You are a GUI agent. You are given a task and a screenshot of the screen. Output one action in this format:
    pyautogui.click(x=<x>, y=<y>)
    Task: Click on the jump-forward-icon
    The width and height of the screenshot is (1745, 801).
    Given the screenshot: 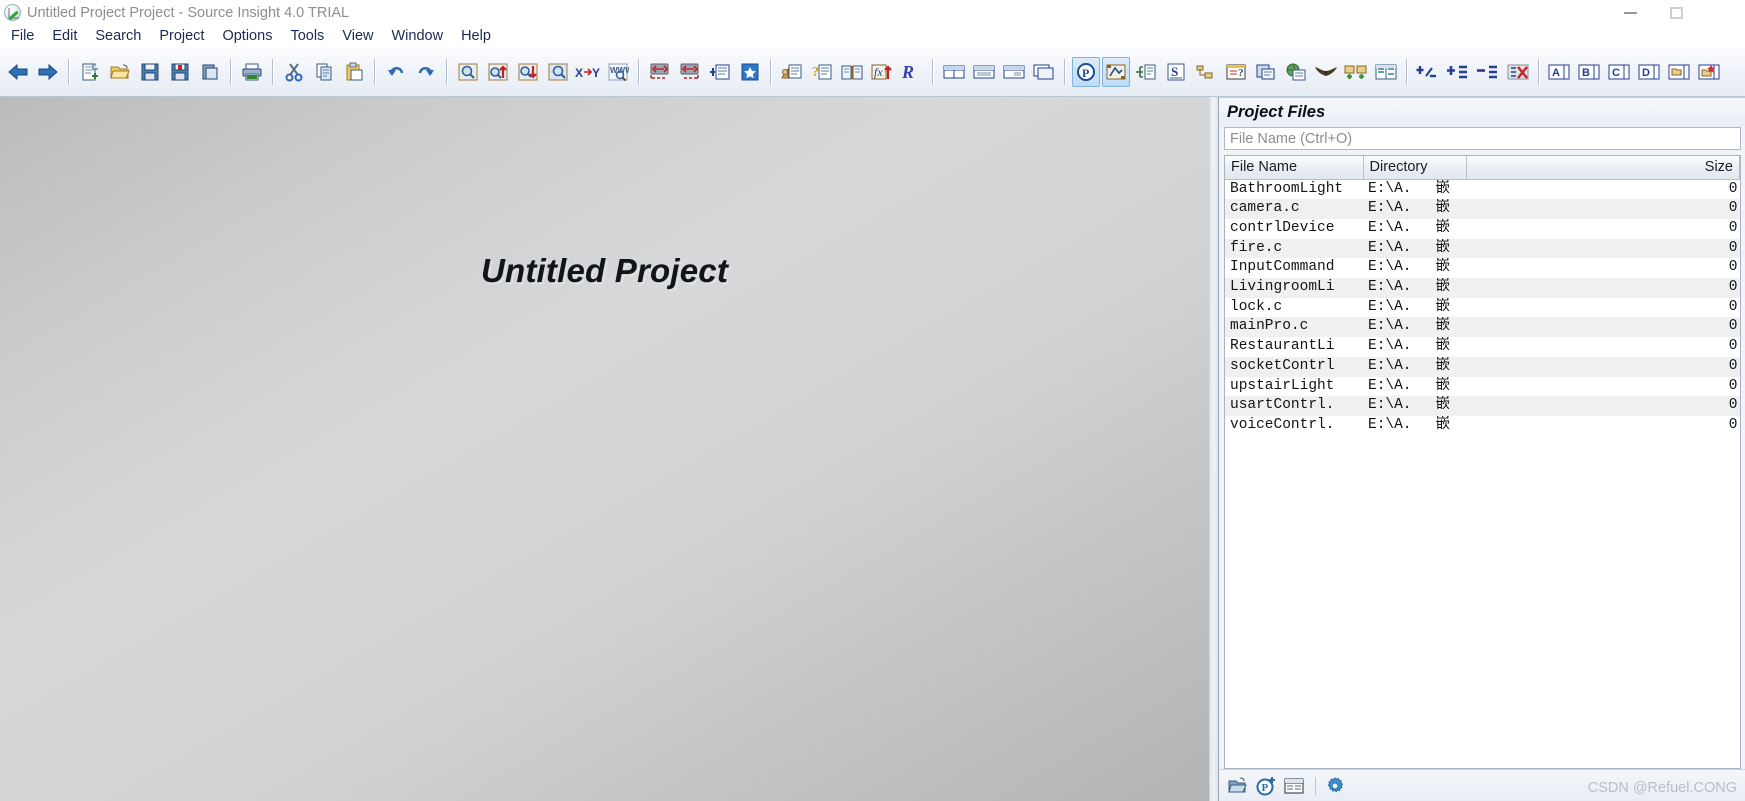 What is the action you would take?
    pyautogui.click(x=690, y=72)
    